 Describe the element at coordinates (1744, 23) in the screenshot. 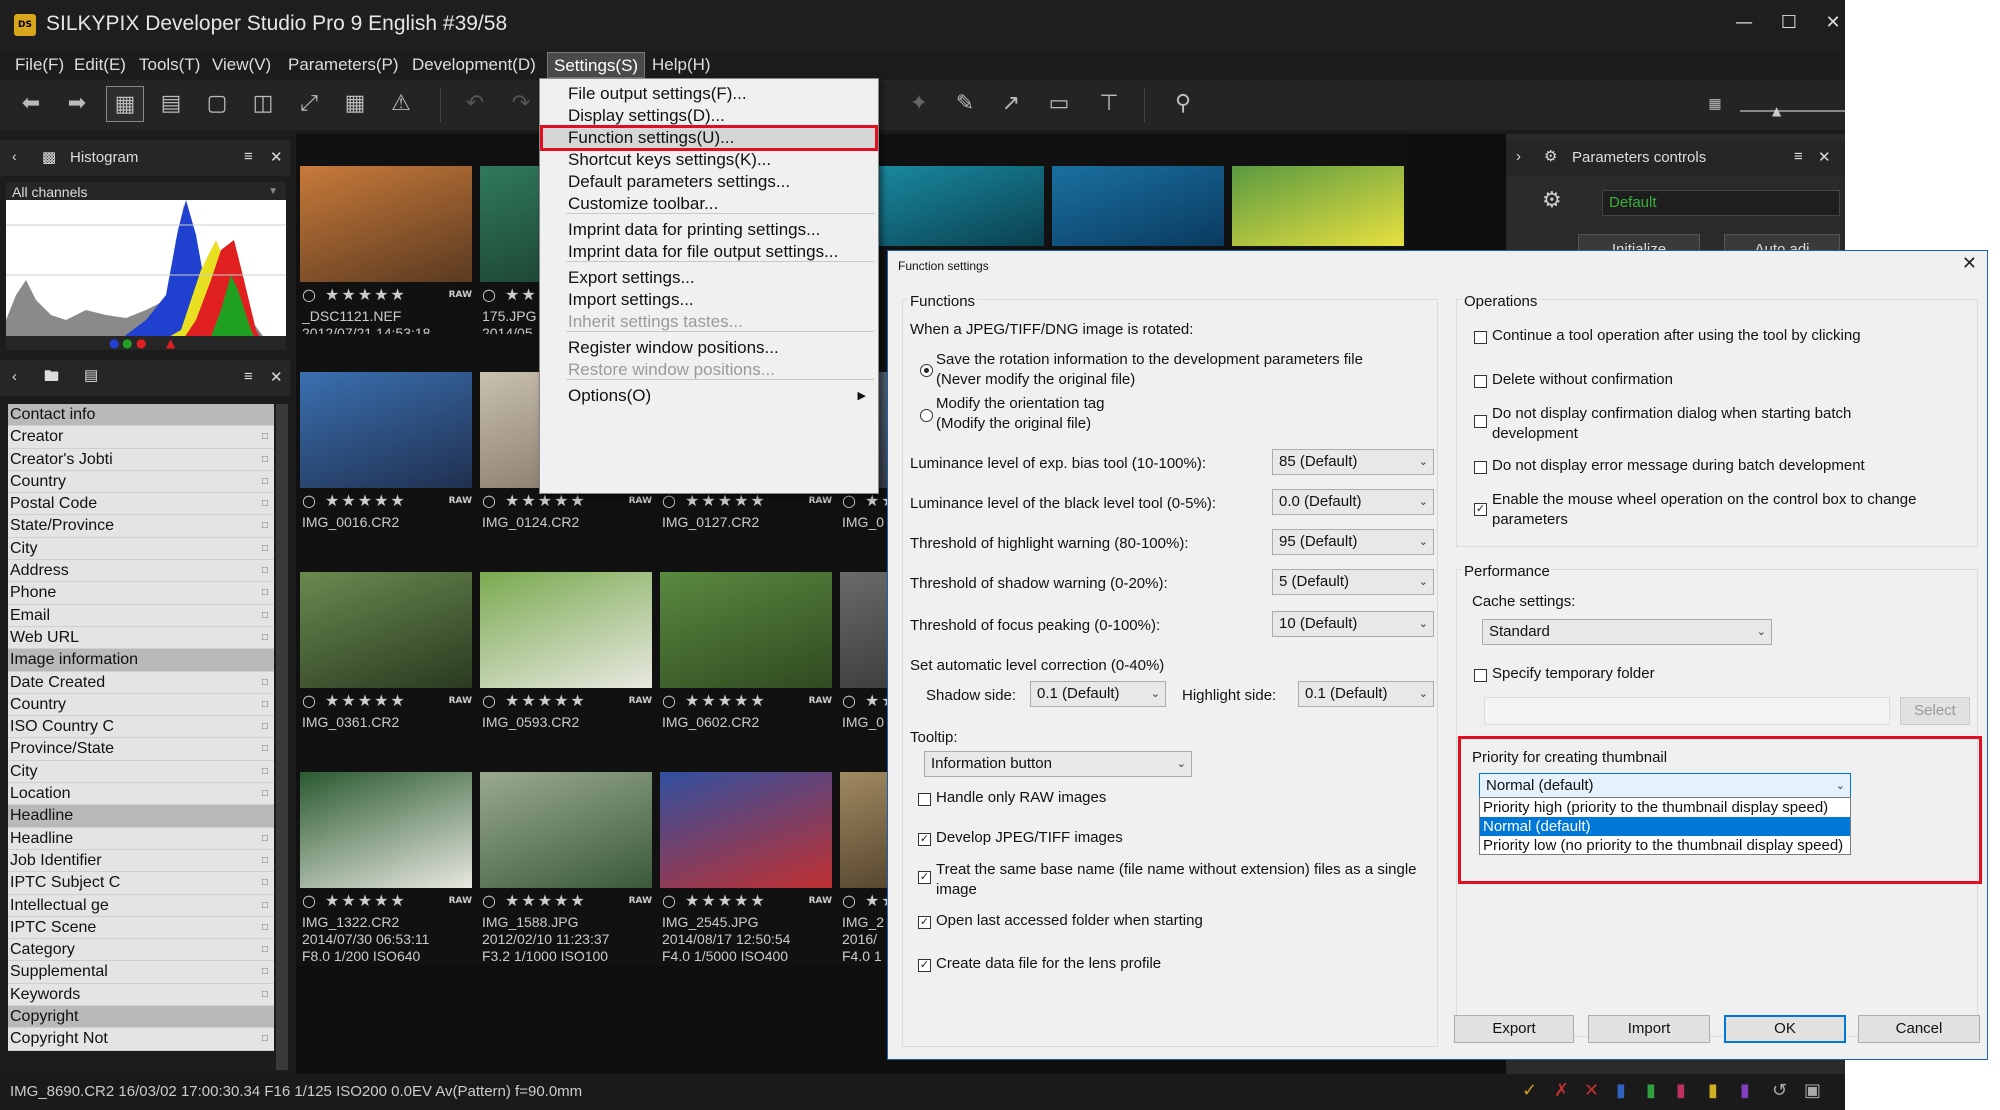

I see `minimize-button: —` at that location.